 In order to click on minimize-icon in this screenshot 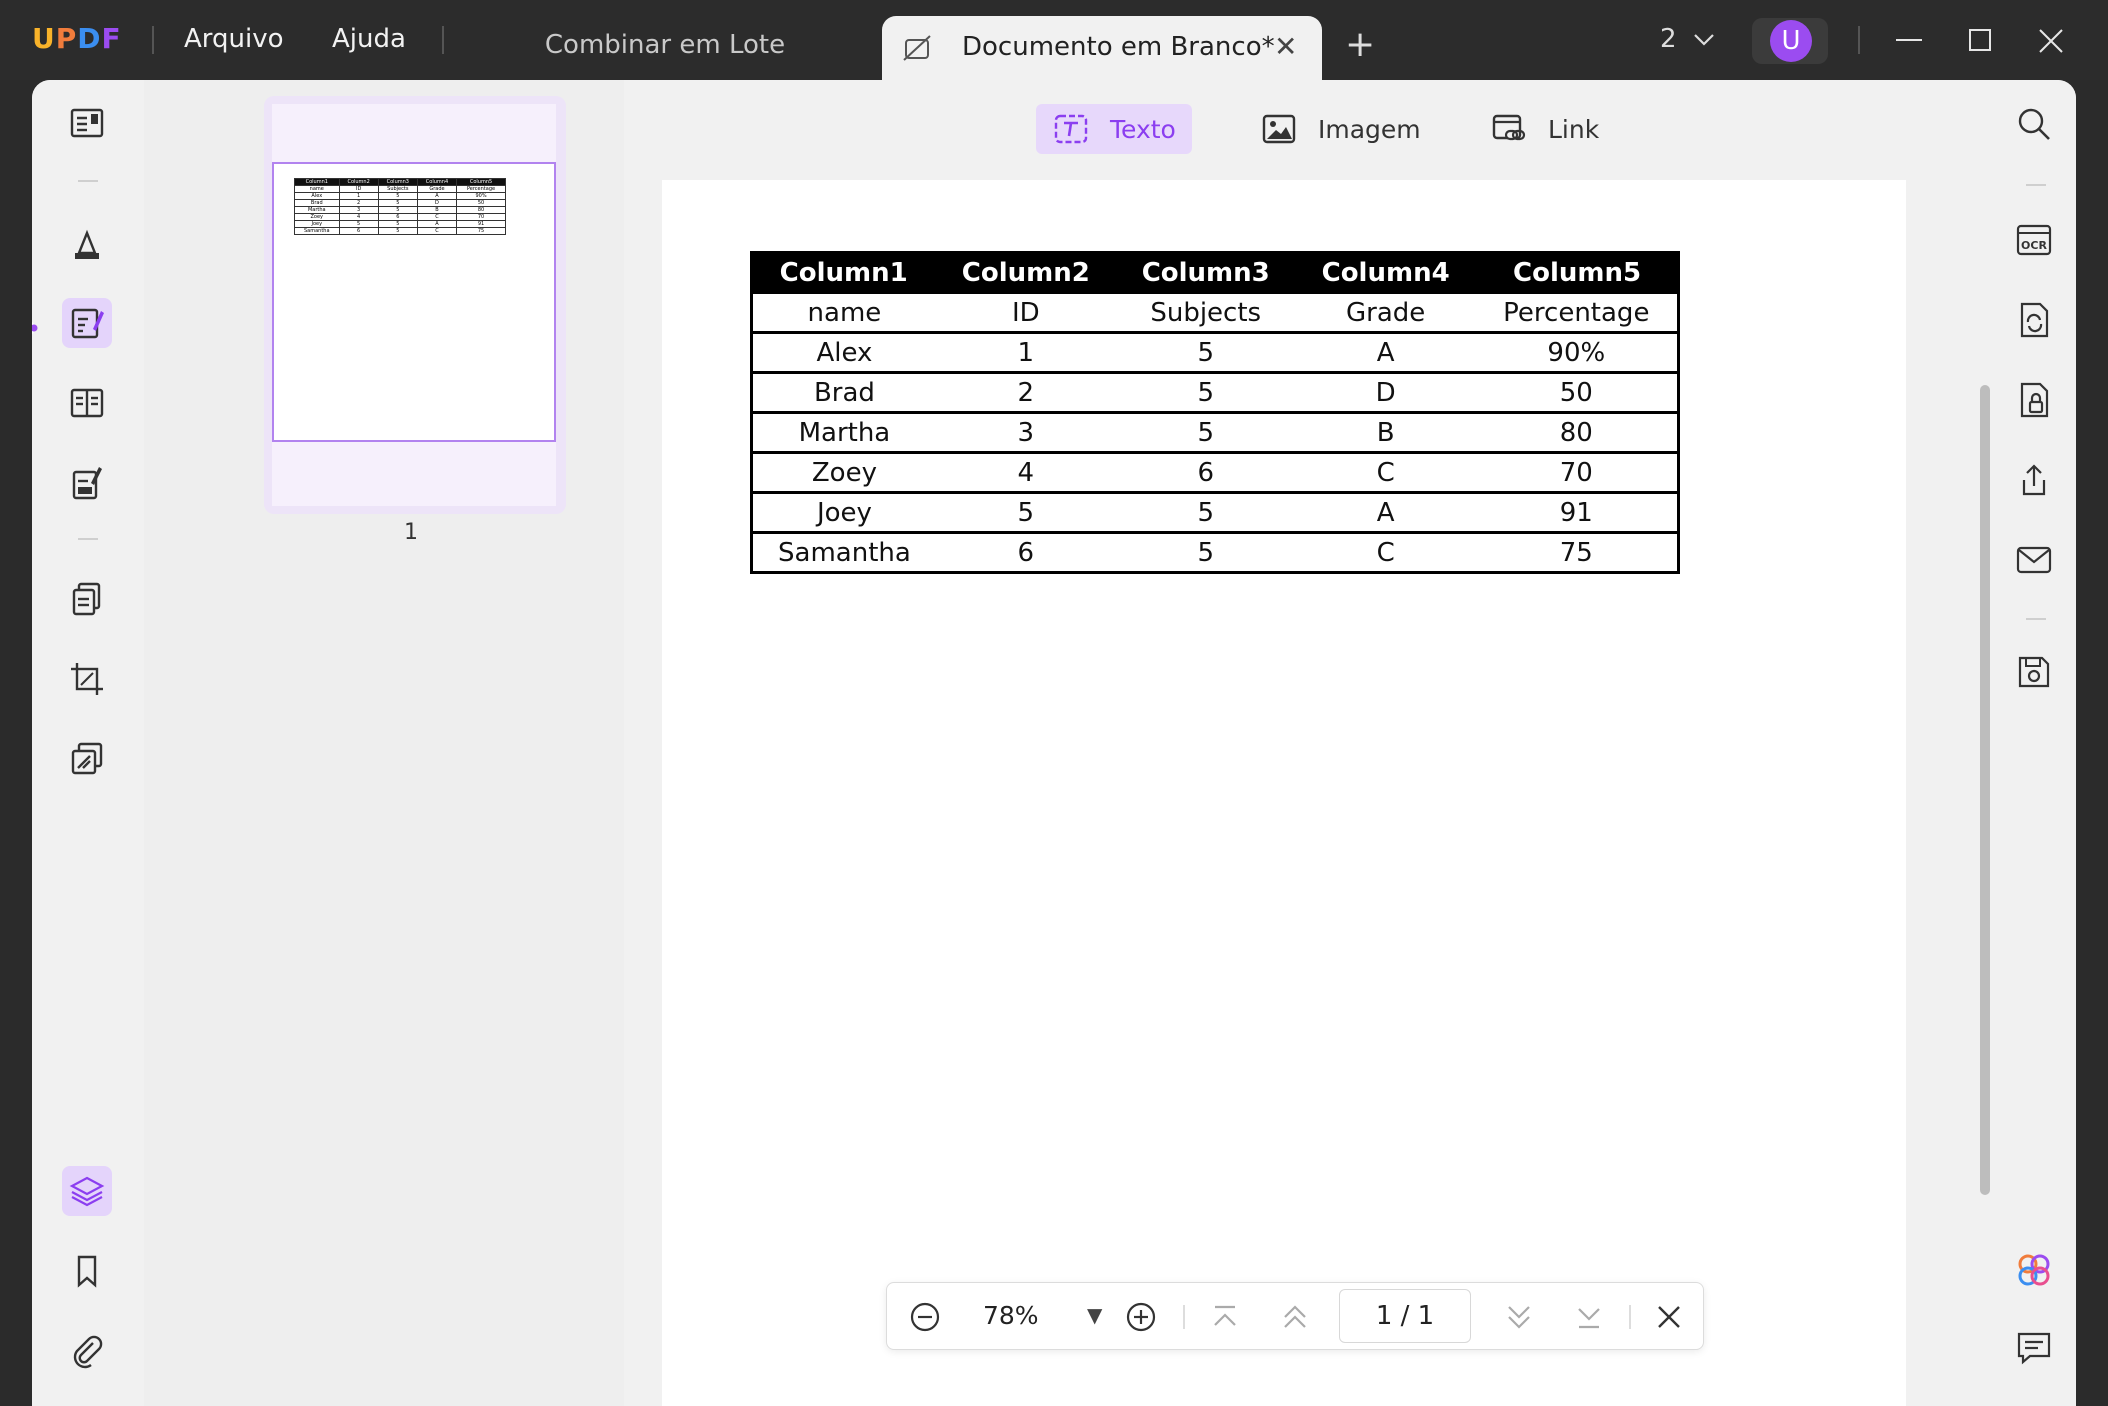, I will do `click(1909, 43)`.